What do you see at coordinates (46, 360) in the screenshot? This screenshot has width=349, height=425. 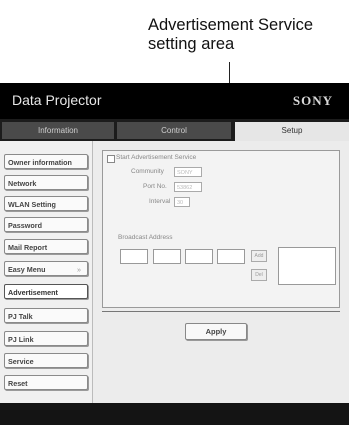 I see `sidebar-item-service: Service` at bounding box center [46, 360].